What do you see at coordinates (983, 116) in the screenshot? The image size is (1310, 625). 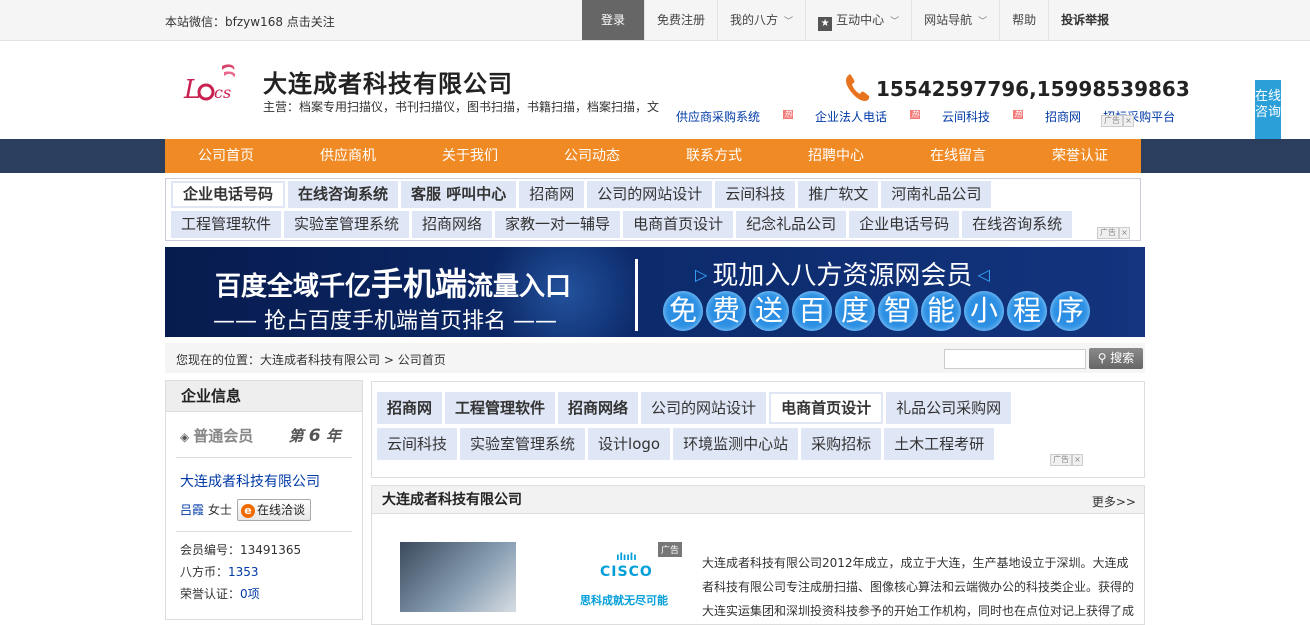 I see `header-link-yunjian: 云间科技热` at bounding box center [983, 116].